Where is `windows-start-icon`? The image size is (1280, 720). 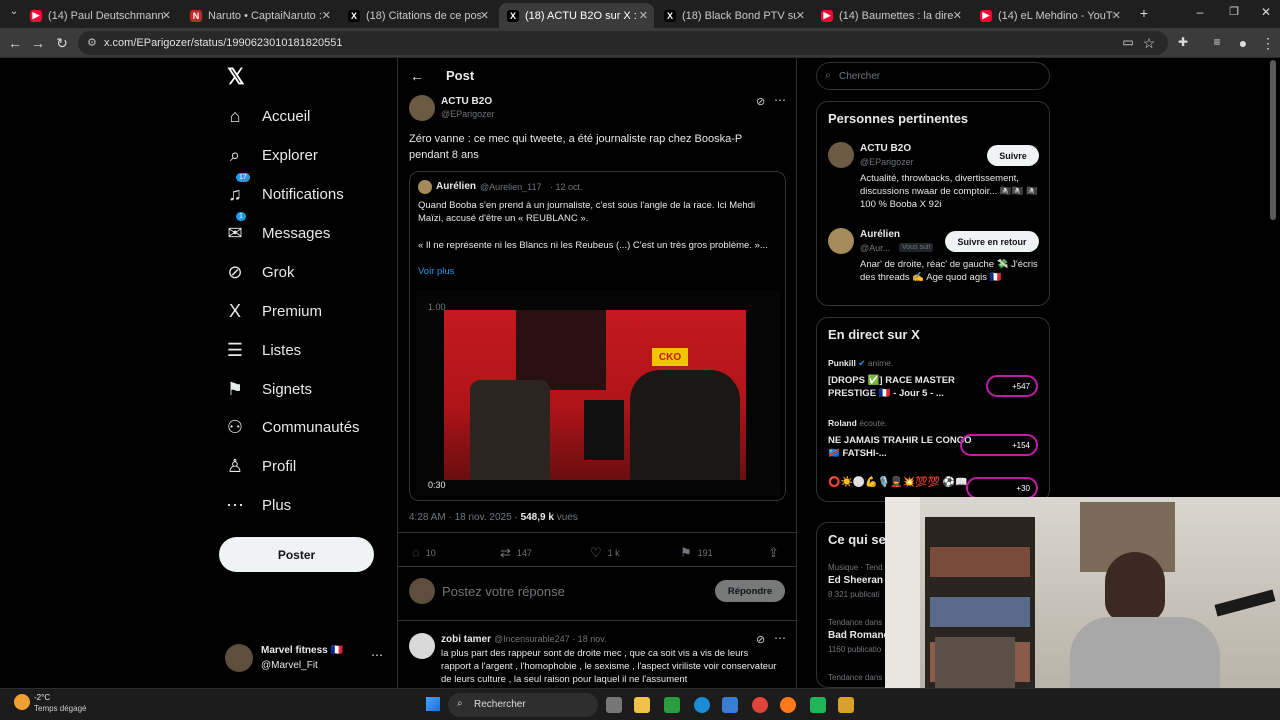 windows-start-icon is located at coordinates (433, 704).